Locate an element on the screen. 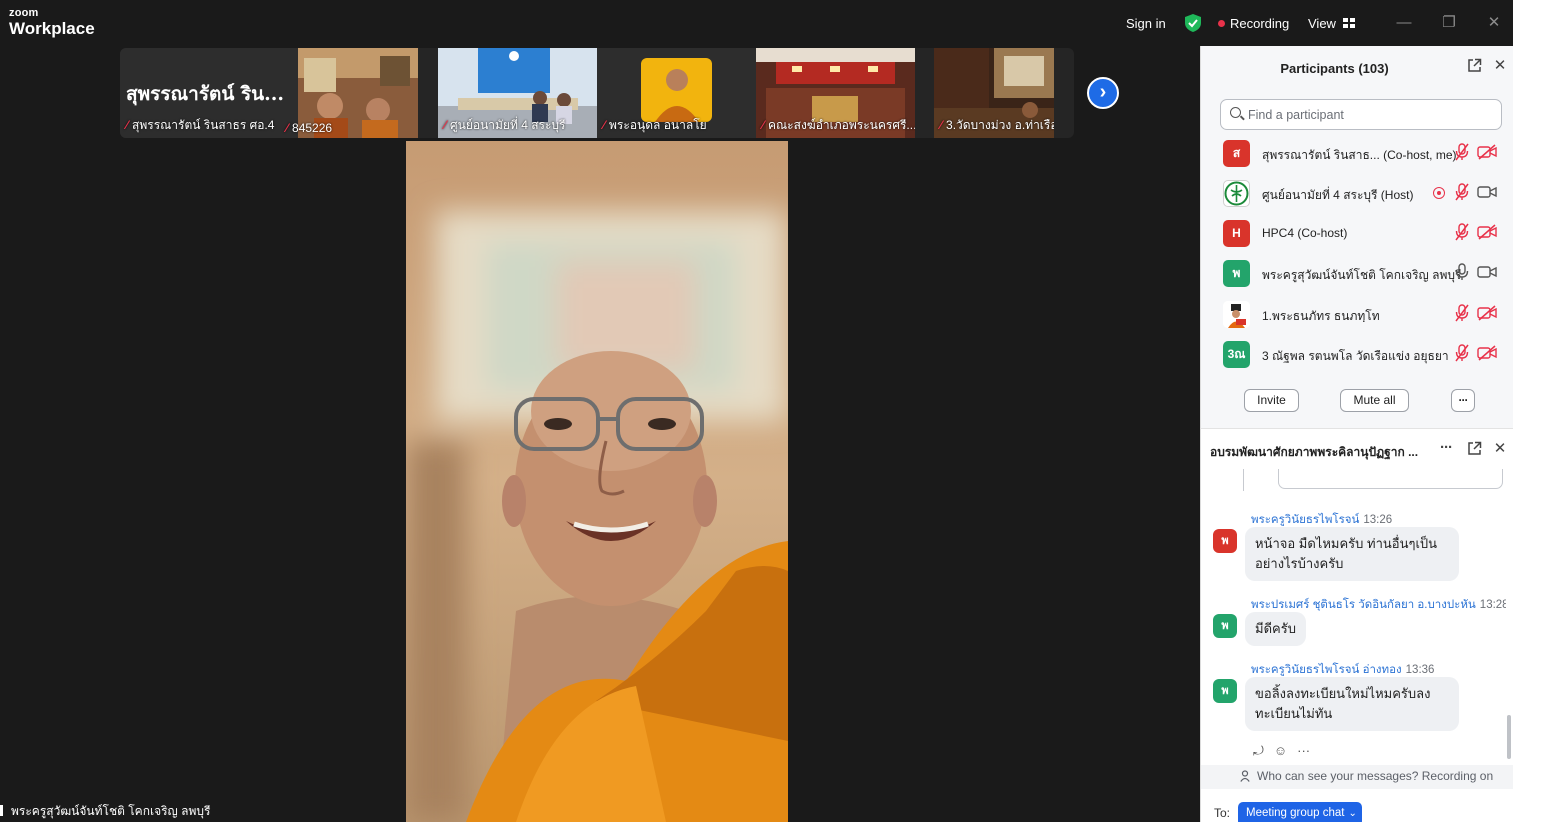 The width and height of the screenshot is (1546, 822). avatar: 3ณ is located at coordinates (1236, 354).